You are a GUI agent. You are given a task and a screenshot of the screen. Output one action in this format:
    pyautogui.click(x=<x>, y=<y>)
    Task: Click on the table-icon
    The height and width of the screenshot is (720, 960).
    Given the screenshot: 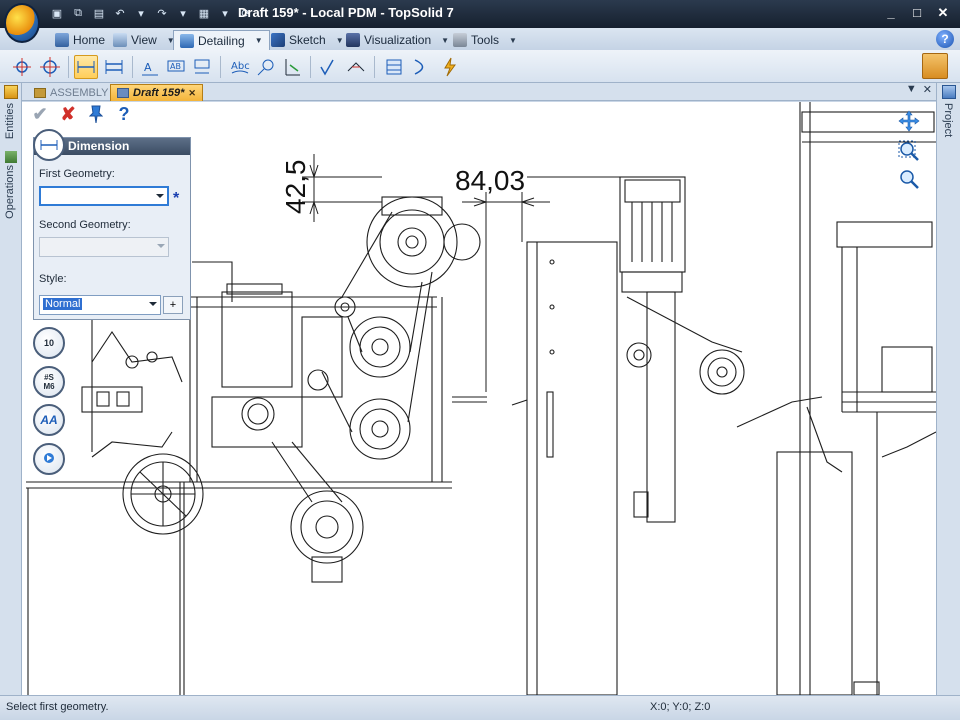 What is the action you would take?
    pyautogui.click(x=394, y=67)
    